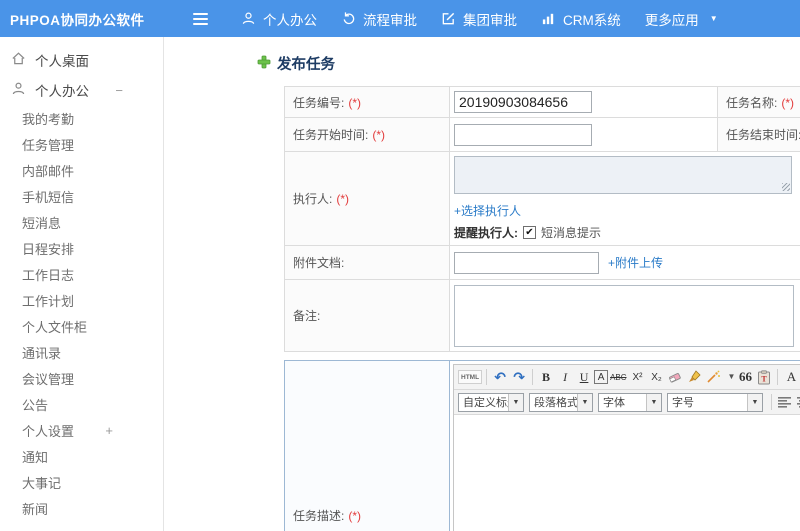 This screenshot has height=531, width=800. I want to click on sidebar-item-news: 新闻, so click(81, 508).